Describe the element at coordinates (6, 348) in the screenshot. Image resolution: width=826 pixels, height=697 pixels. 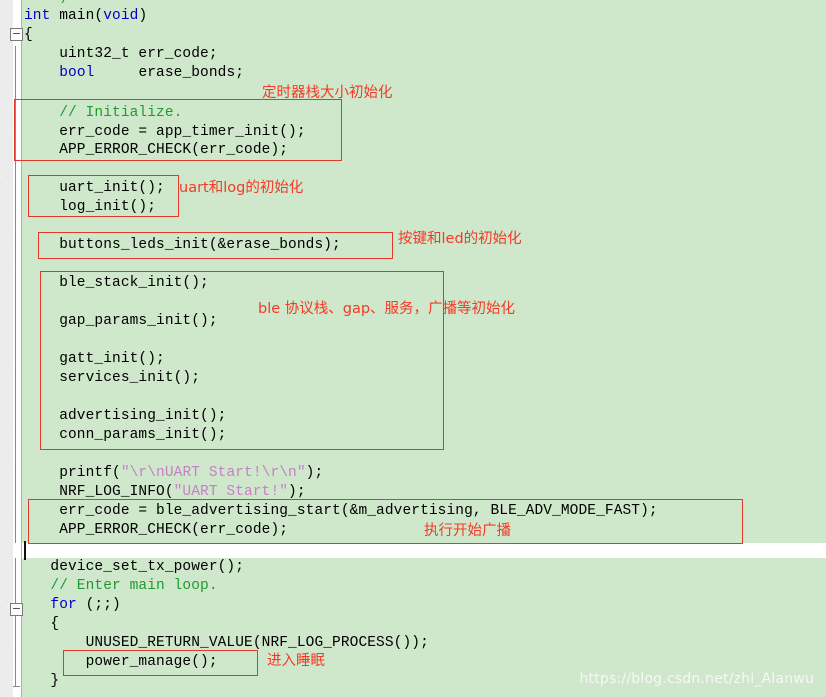
I see `editor-gutter-strip` at that location.